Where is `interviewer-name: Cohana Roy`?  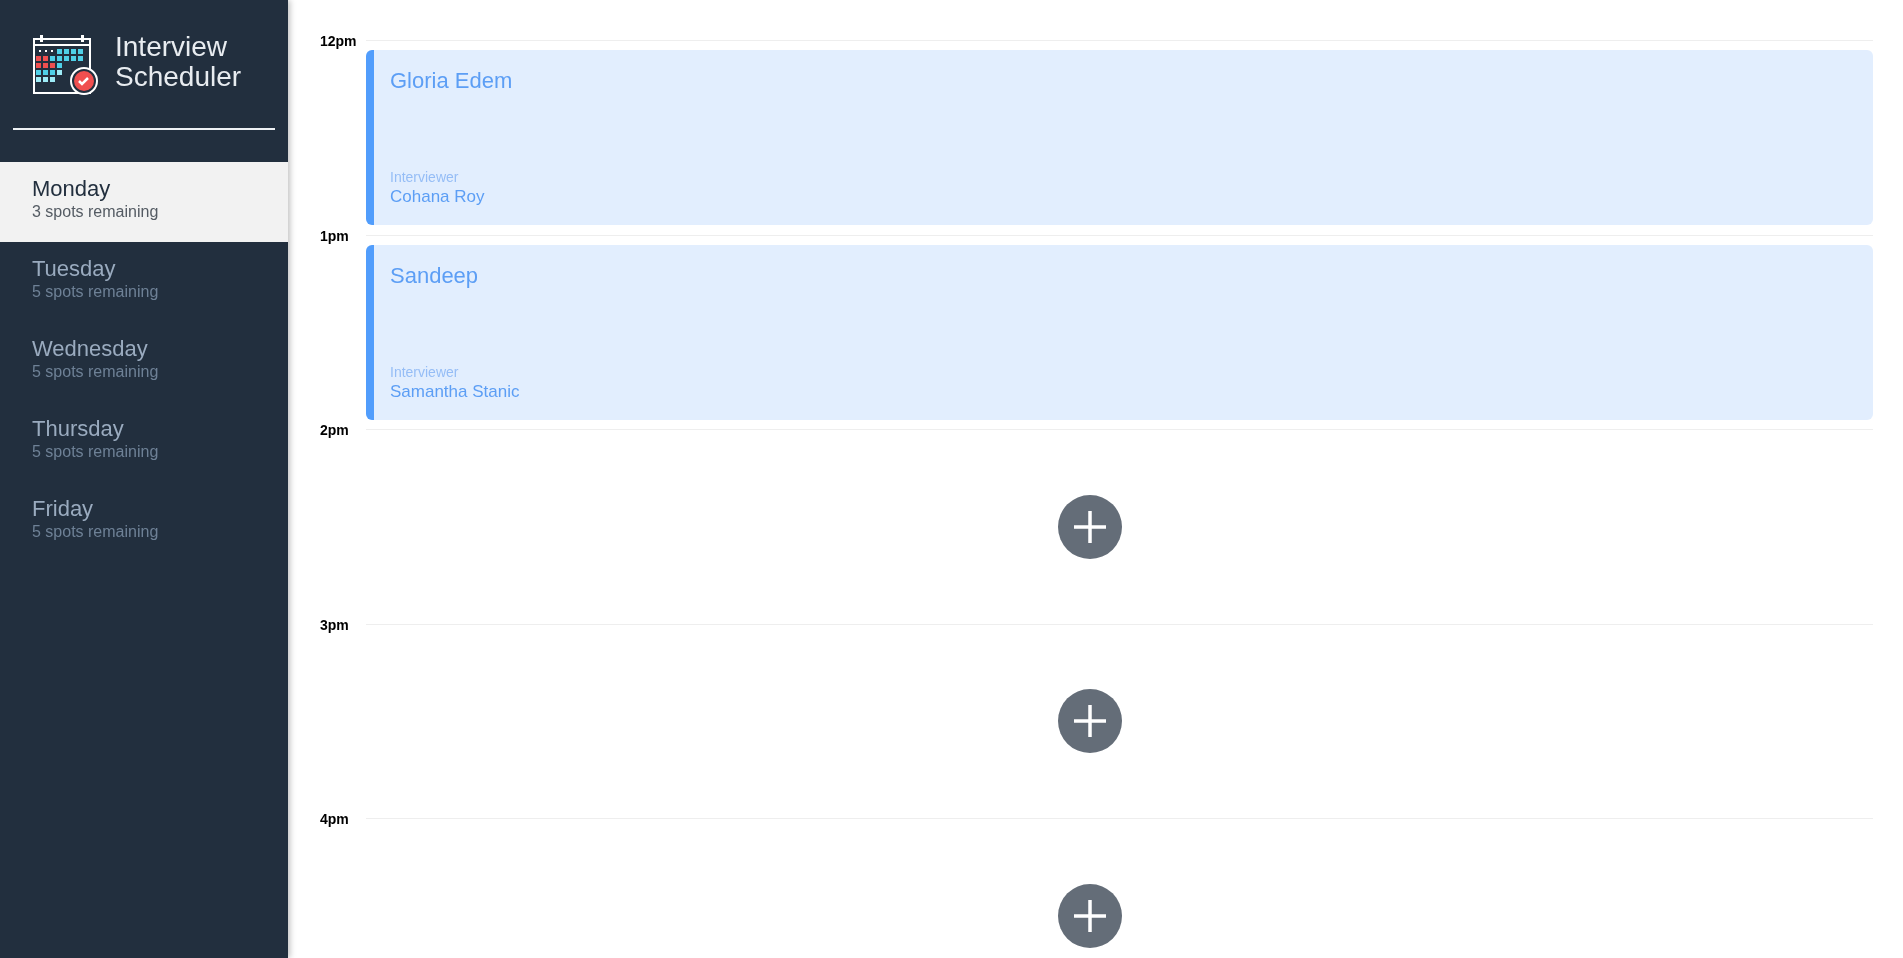 interviewer-name: Cohana Roy is located at coordinates (438, 196).